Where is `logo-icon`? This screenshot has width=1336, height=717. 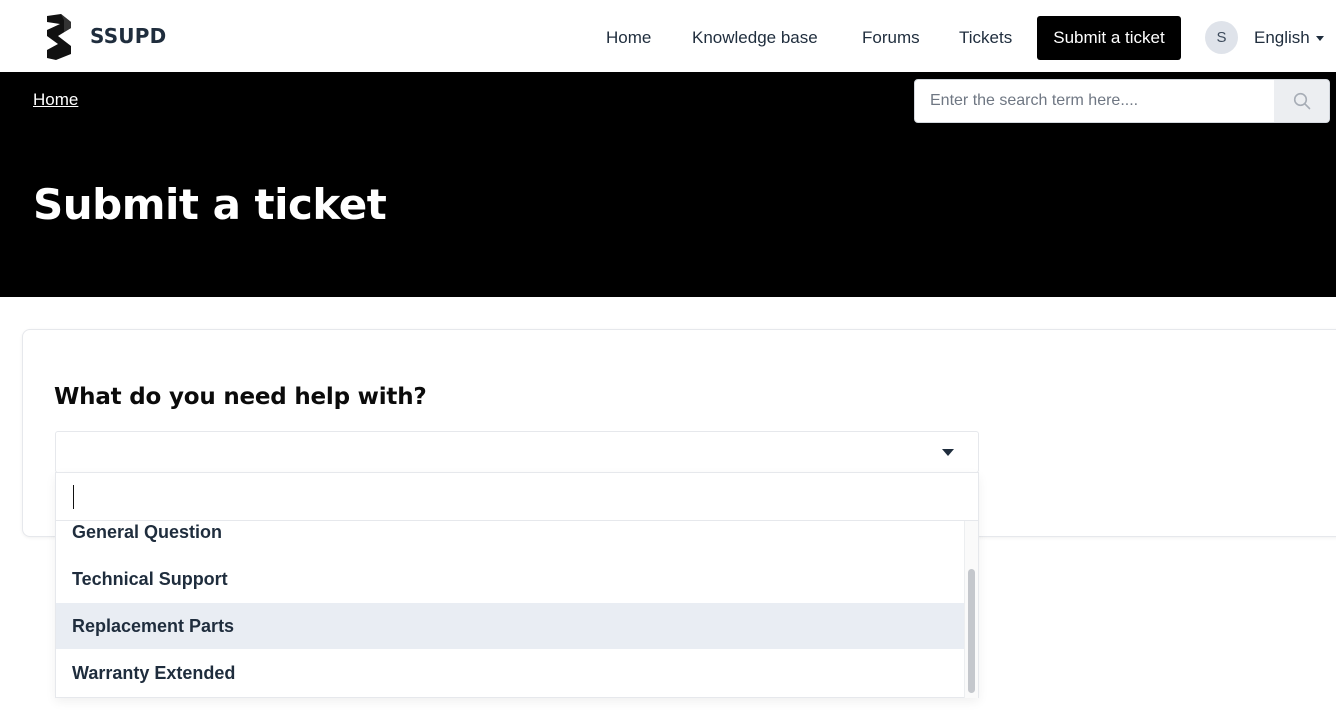 logo-icon is located at coordinates (59, 37).